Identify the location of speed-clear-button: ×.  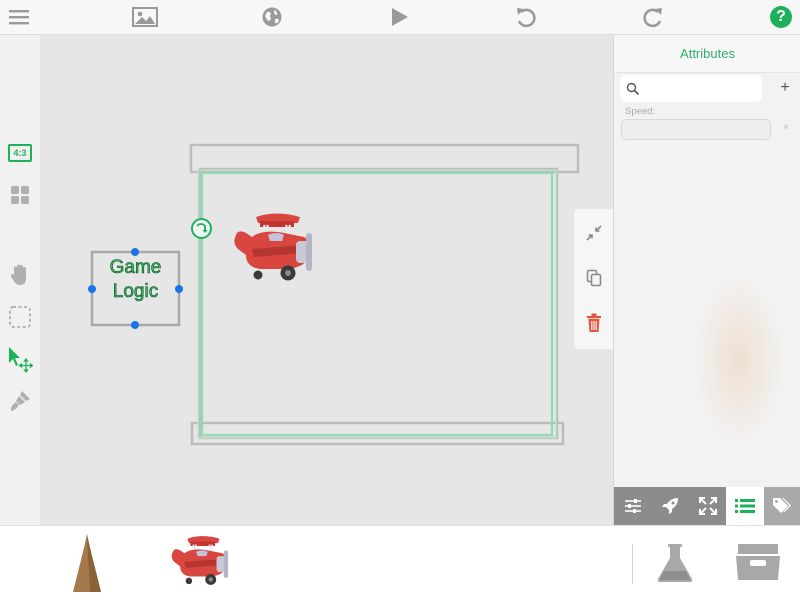
(786, 129).